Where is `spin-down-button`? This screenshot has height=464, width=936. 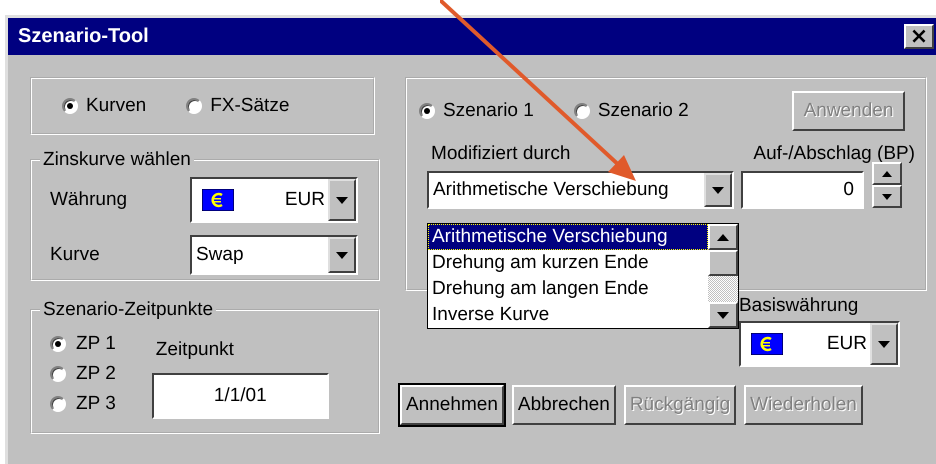 spin-down-button is located at coordinates (887, 196).